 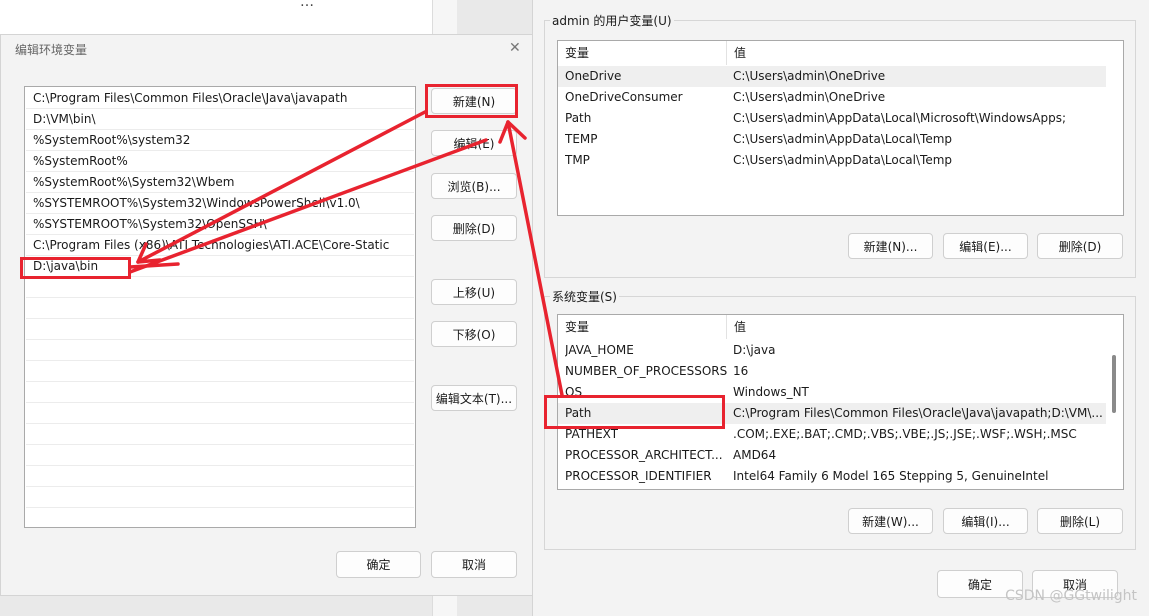 I want to click on arrow-new-to-list, so click(x=281, y=187).